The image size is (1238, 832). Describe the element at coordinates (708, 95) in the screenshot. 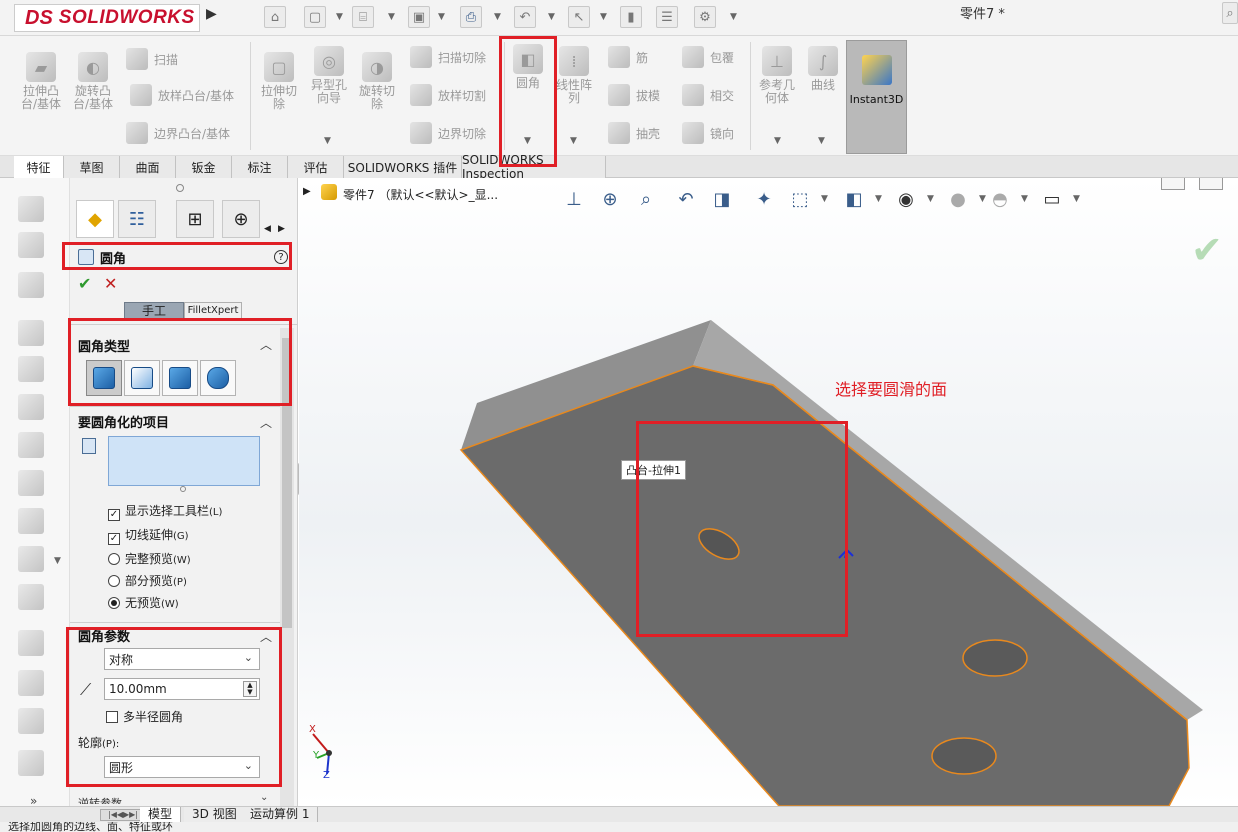

I see `intersect-button: 相交` at that location.